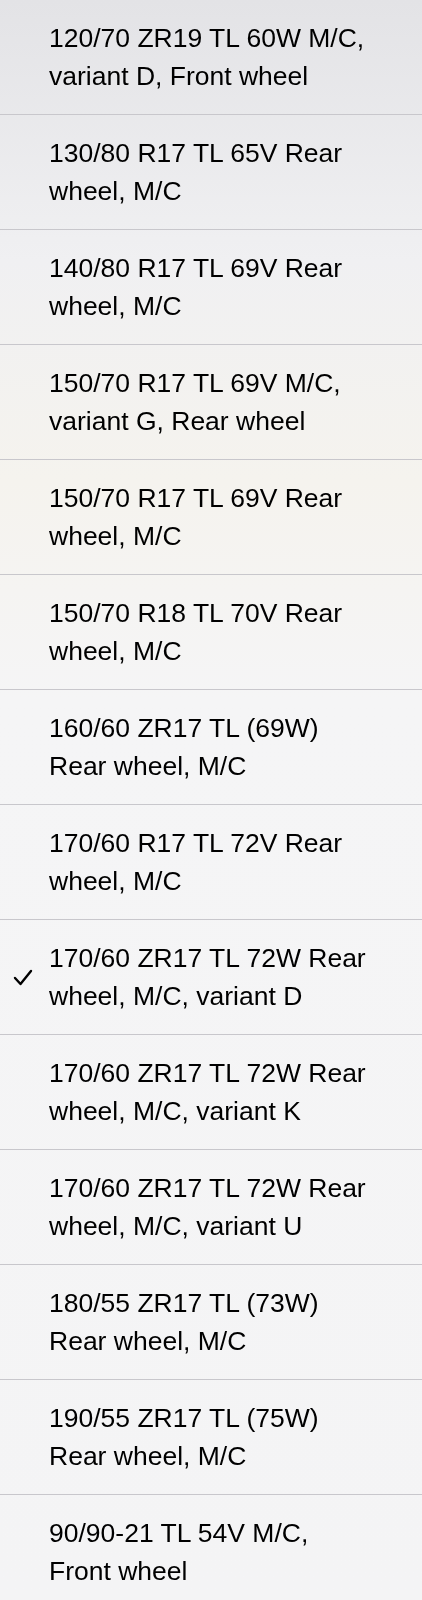 This screenshot has height=1600, width=422. I want to click on option-row: 150/70 R17 TL 69V Rear wheel, M/C, so click(211, 517).